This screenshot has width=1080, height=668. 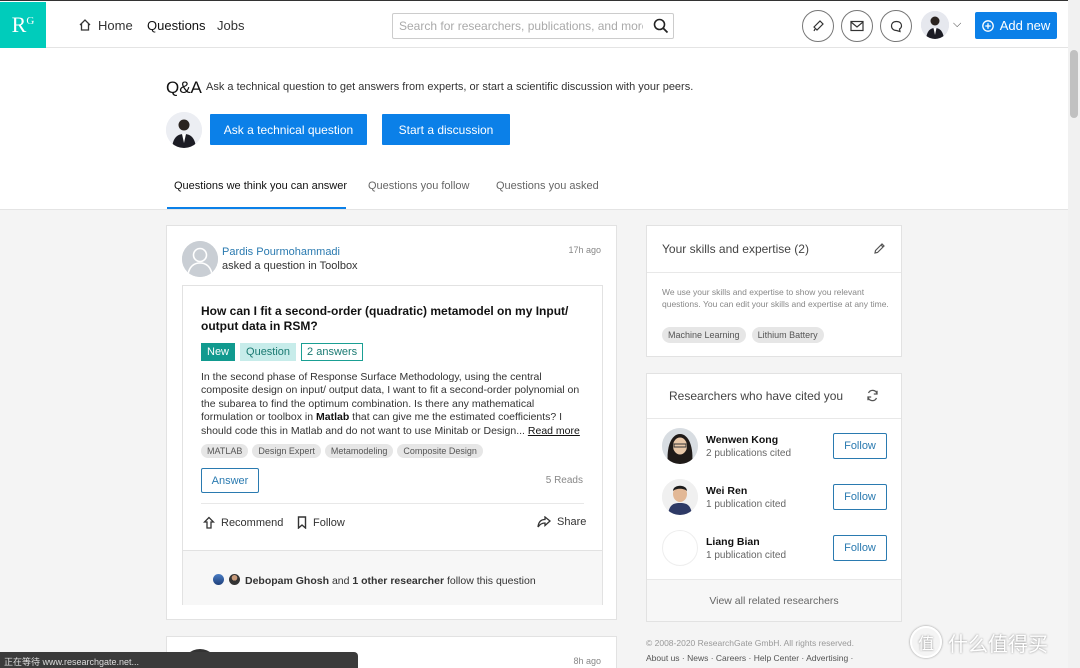 I want to click on question-timestamp: 8h ago, so click(x=587, y=661).